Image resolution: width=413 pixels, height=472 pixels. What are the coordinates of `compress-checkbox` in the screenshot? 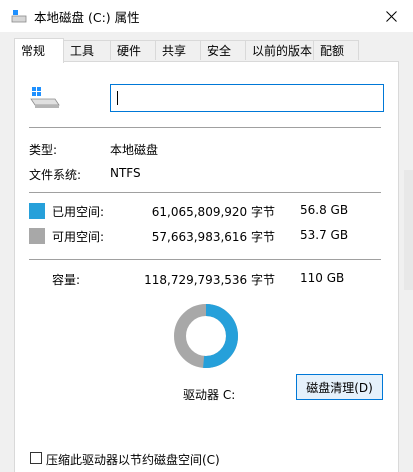 It's located at (36, 458).